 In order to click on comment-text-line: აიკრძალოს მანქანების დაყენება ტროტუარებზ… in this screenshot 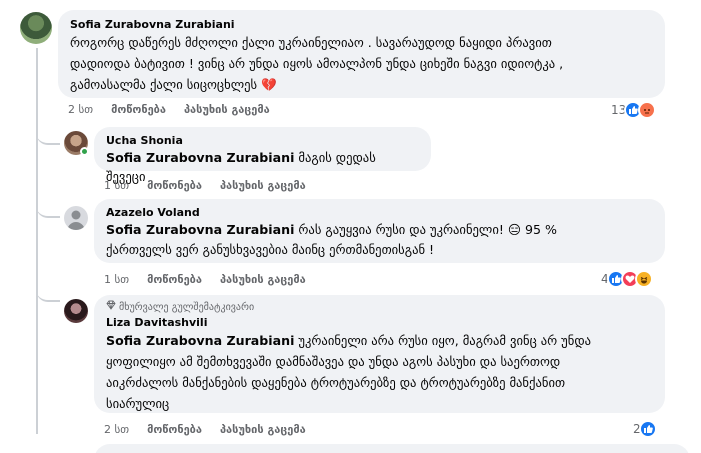, I will do `click(336, 382)`.